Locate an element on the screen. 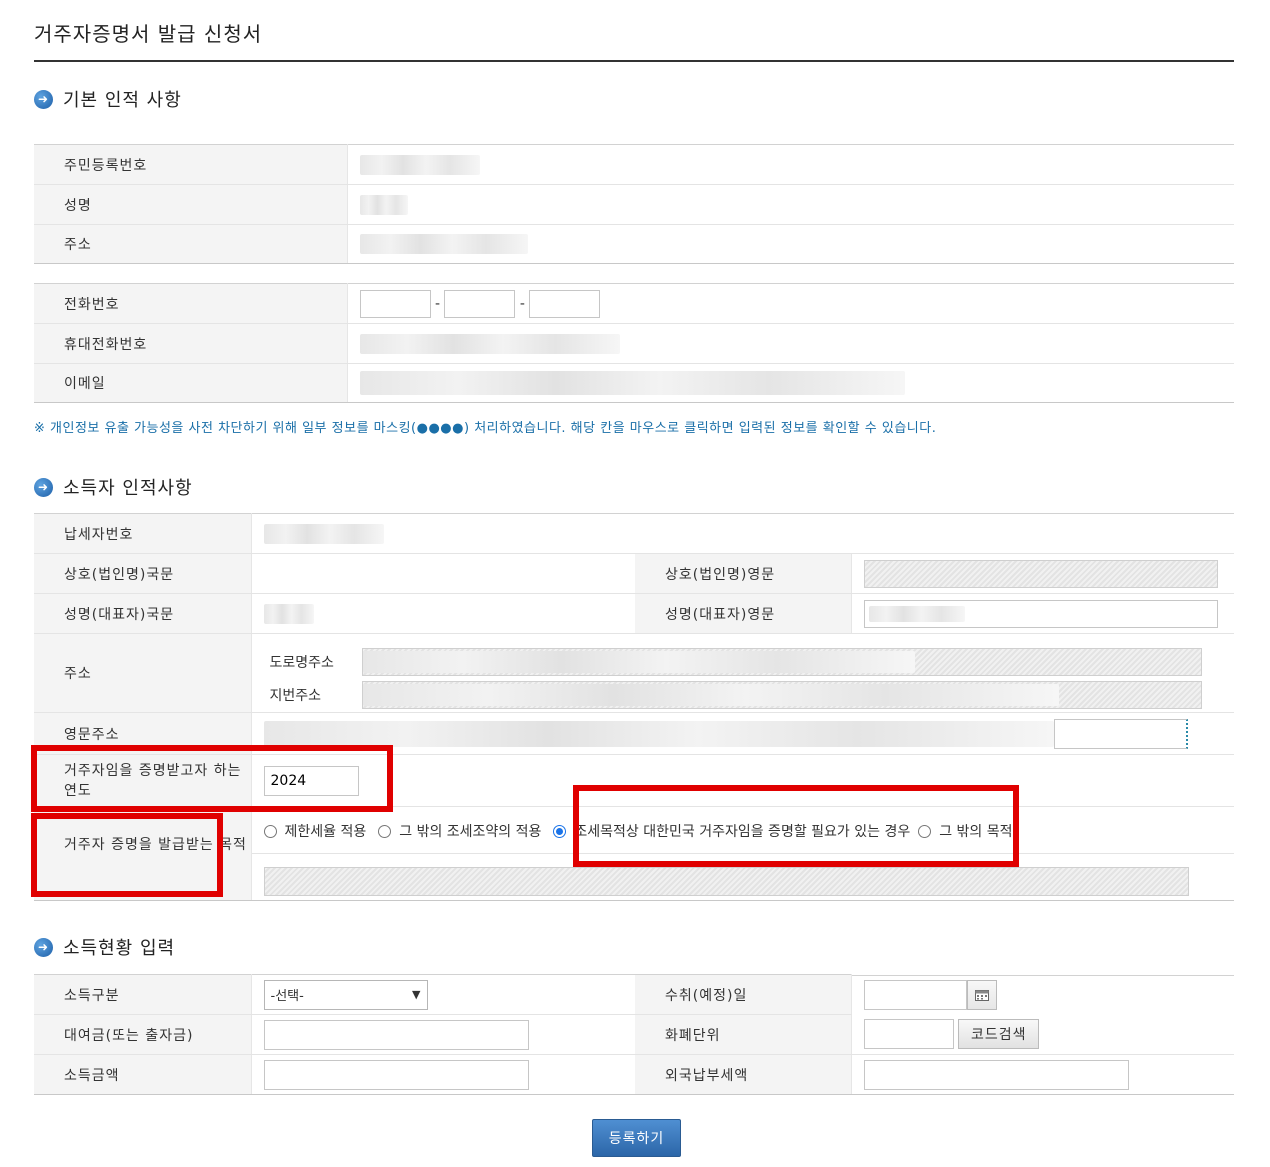 The image size is (1270, 1167). section-title-text: 소득현황 입력 is located at coordinates (119, 948).